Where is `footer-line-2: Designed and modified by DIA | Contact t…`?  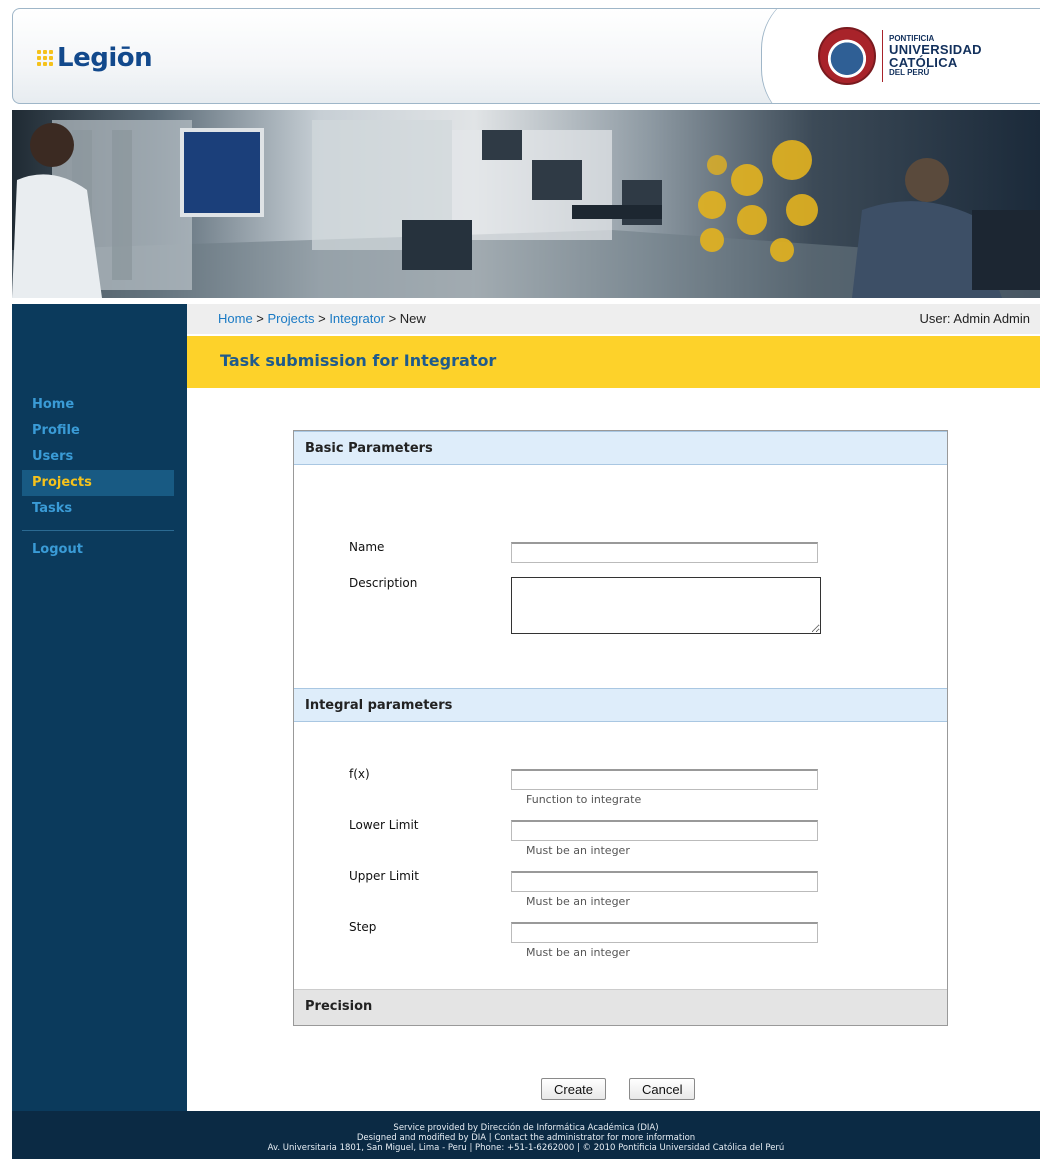 footer-line-2: Designed and modified by DIA | Contact t… is located at coordinates (526, 1138).